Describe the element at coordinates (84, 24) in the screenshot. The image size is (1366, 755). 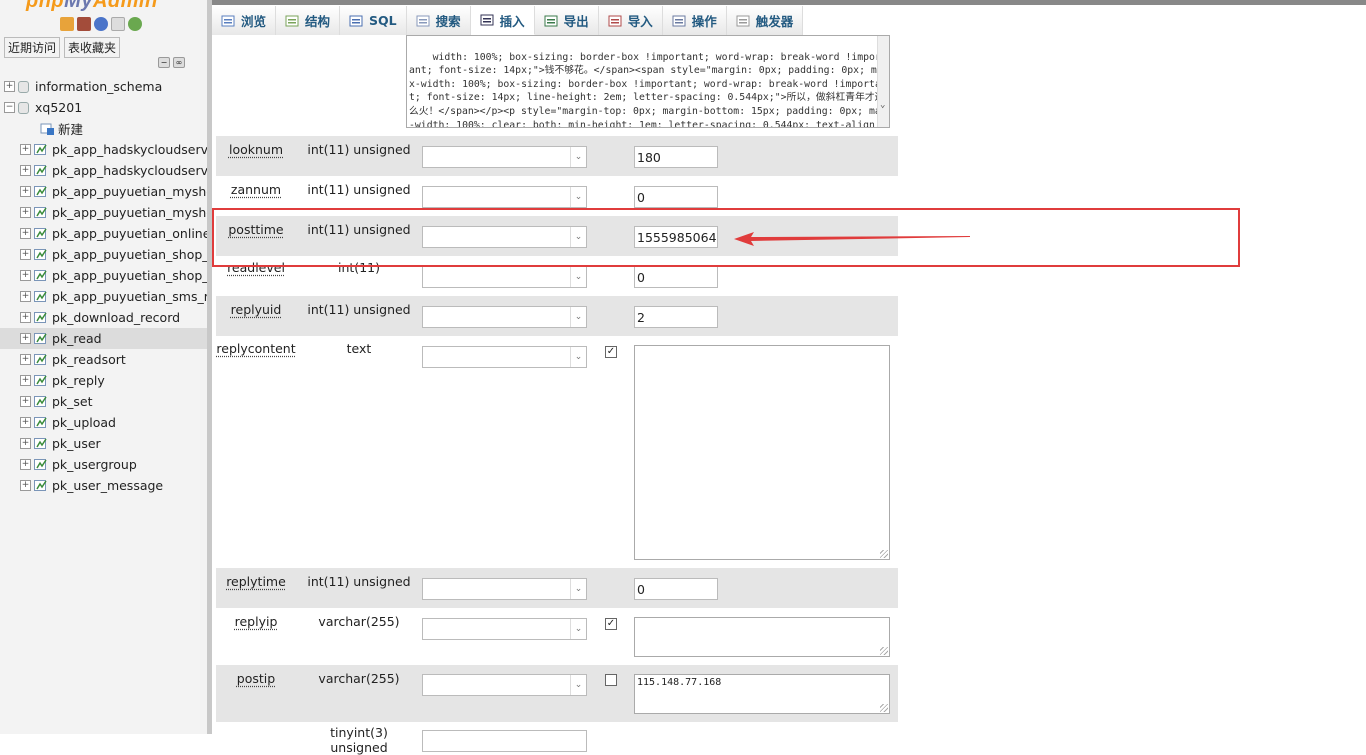
I see `logout-icon` at that location.